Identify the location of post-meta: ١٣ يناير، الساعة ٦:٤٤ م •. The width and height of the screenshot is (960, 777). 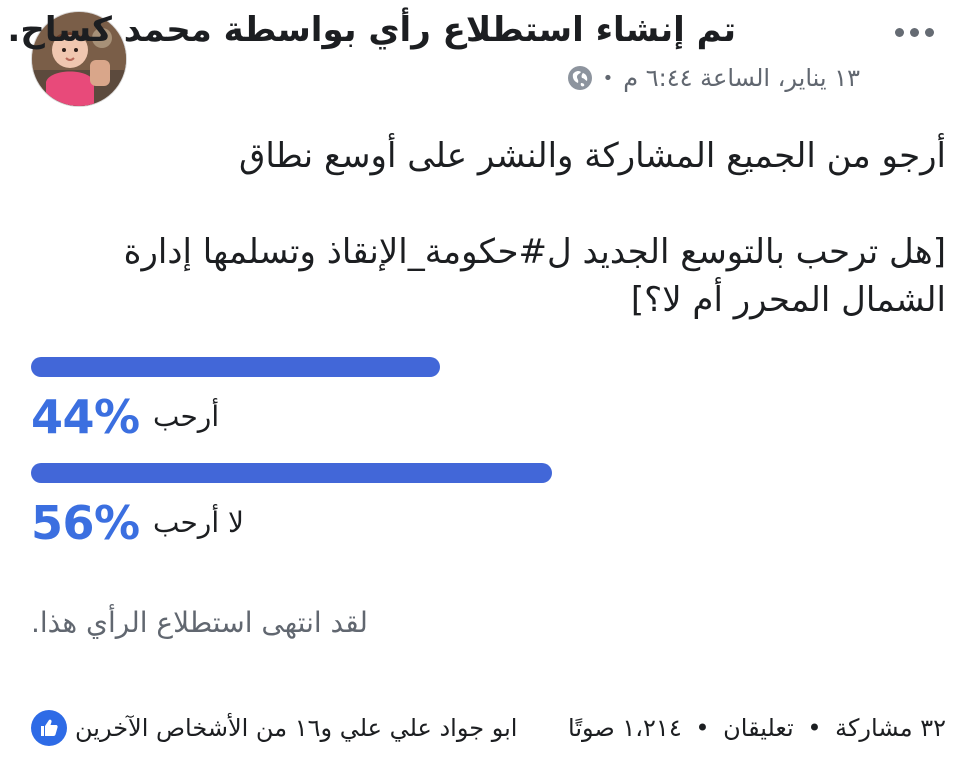
(713, 78).